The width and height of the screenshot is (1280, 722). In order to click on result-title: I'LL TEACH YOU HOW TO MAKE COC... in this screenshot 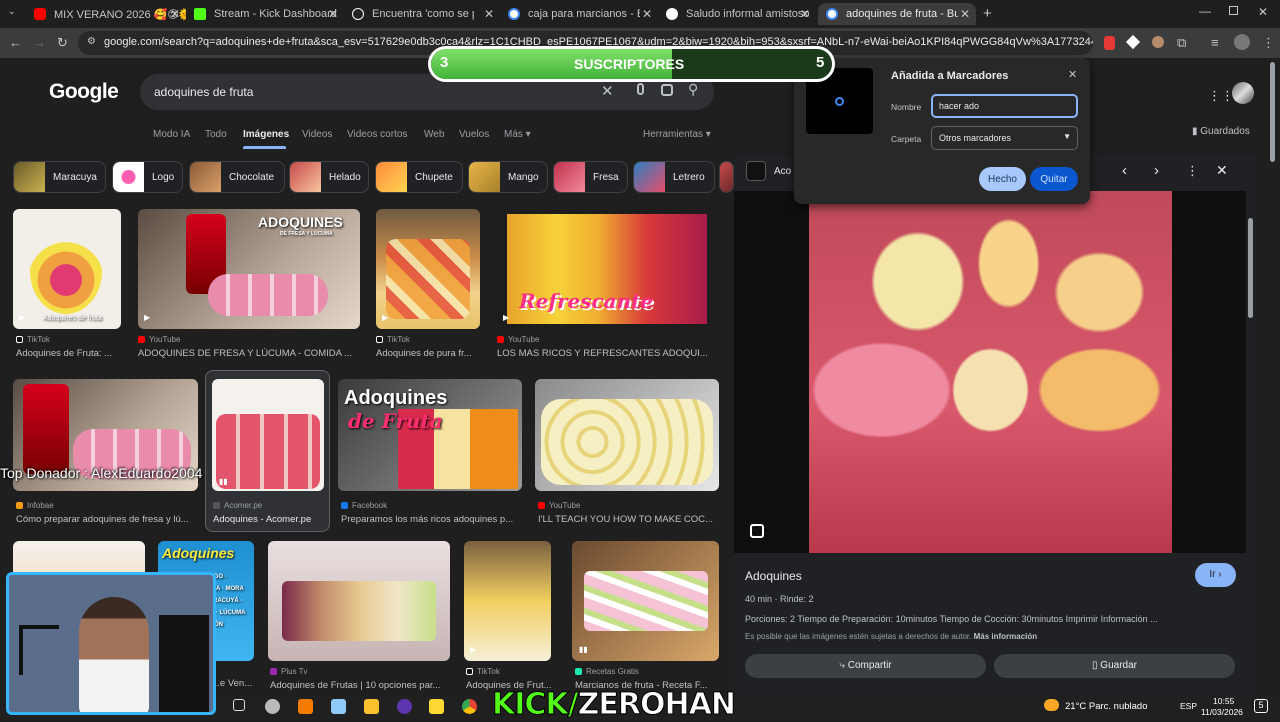, I will do `click(628, 519)`.